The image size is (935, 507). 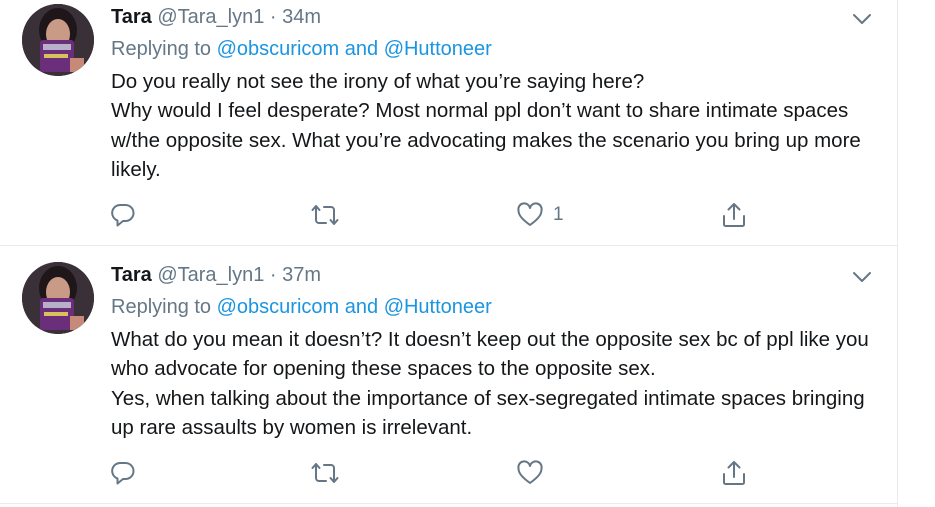 I want to click on tweet-header: Tara @Tara_lyn1 · 34m, so click(x=216, y=17).